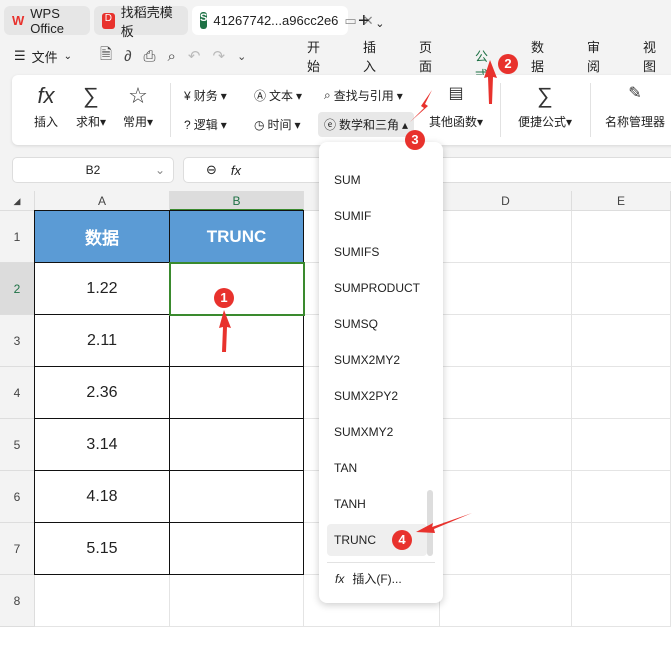 The width and height of the screenshot is (671, 649). Describe the element at coordinates (508, 64) in the screenshot. I see `annotation-badge: 2` at that location.